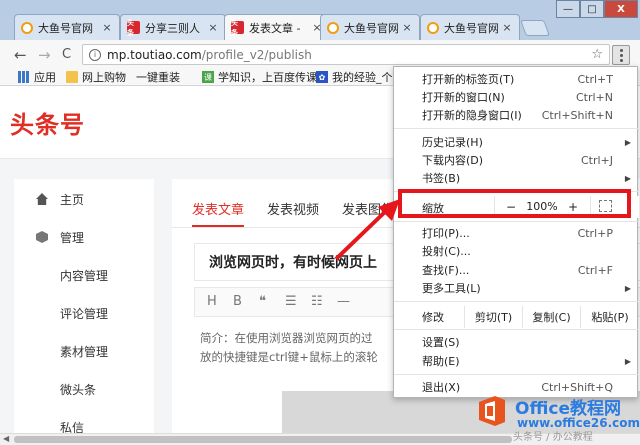 The width and height of the screenshot is (640, 445). Describe the element at coordinates (317, 301) in the screenshot. I see `numbered-list-icon: ☷` at that location.